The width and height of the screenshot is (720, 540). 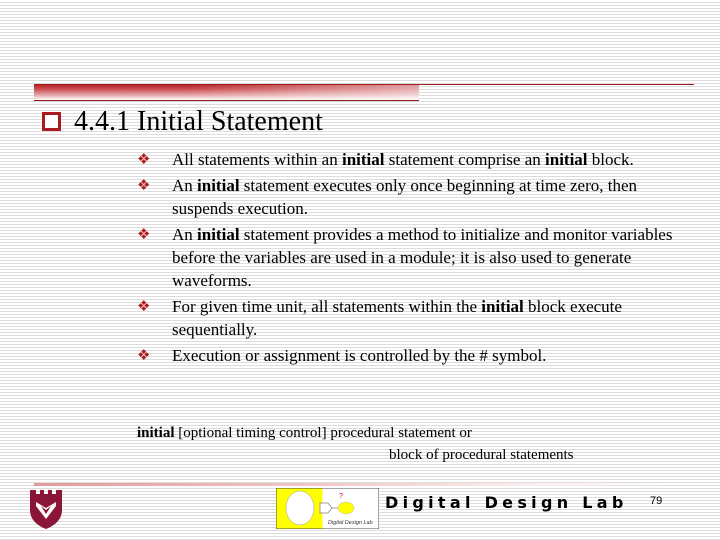 What do you see at coordinates (364, 84) in the screenshot?
I see `title-rule-top` at bounding box center [364, 84].